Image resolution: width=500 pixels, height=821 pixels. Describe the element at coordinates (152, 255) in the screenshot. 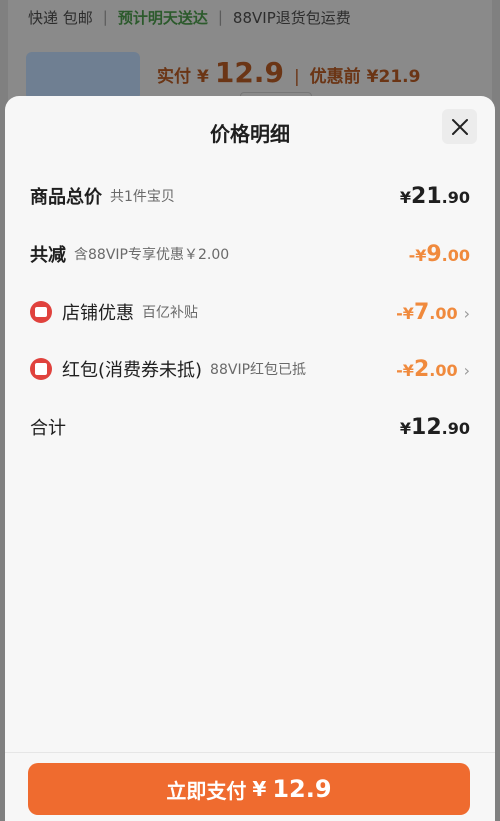

I see `row-sub: 含88VIP专享优惠￥2.00` at that location.